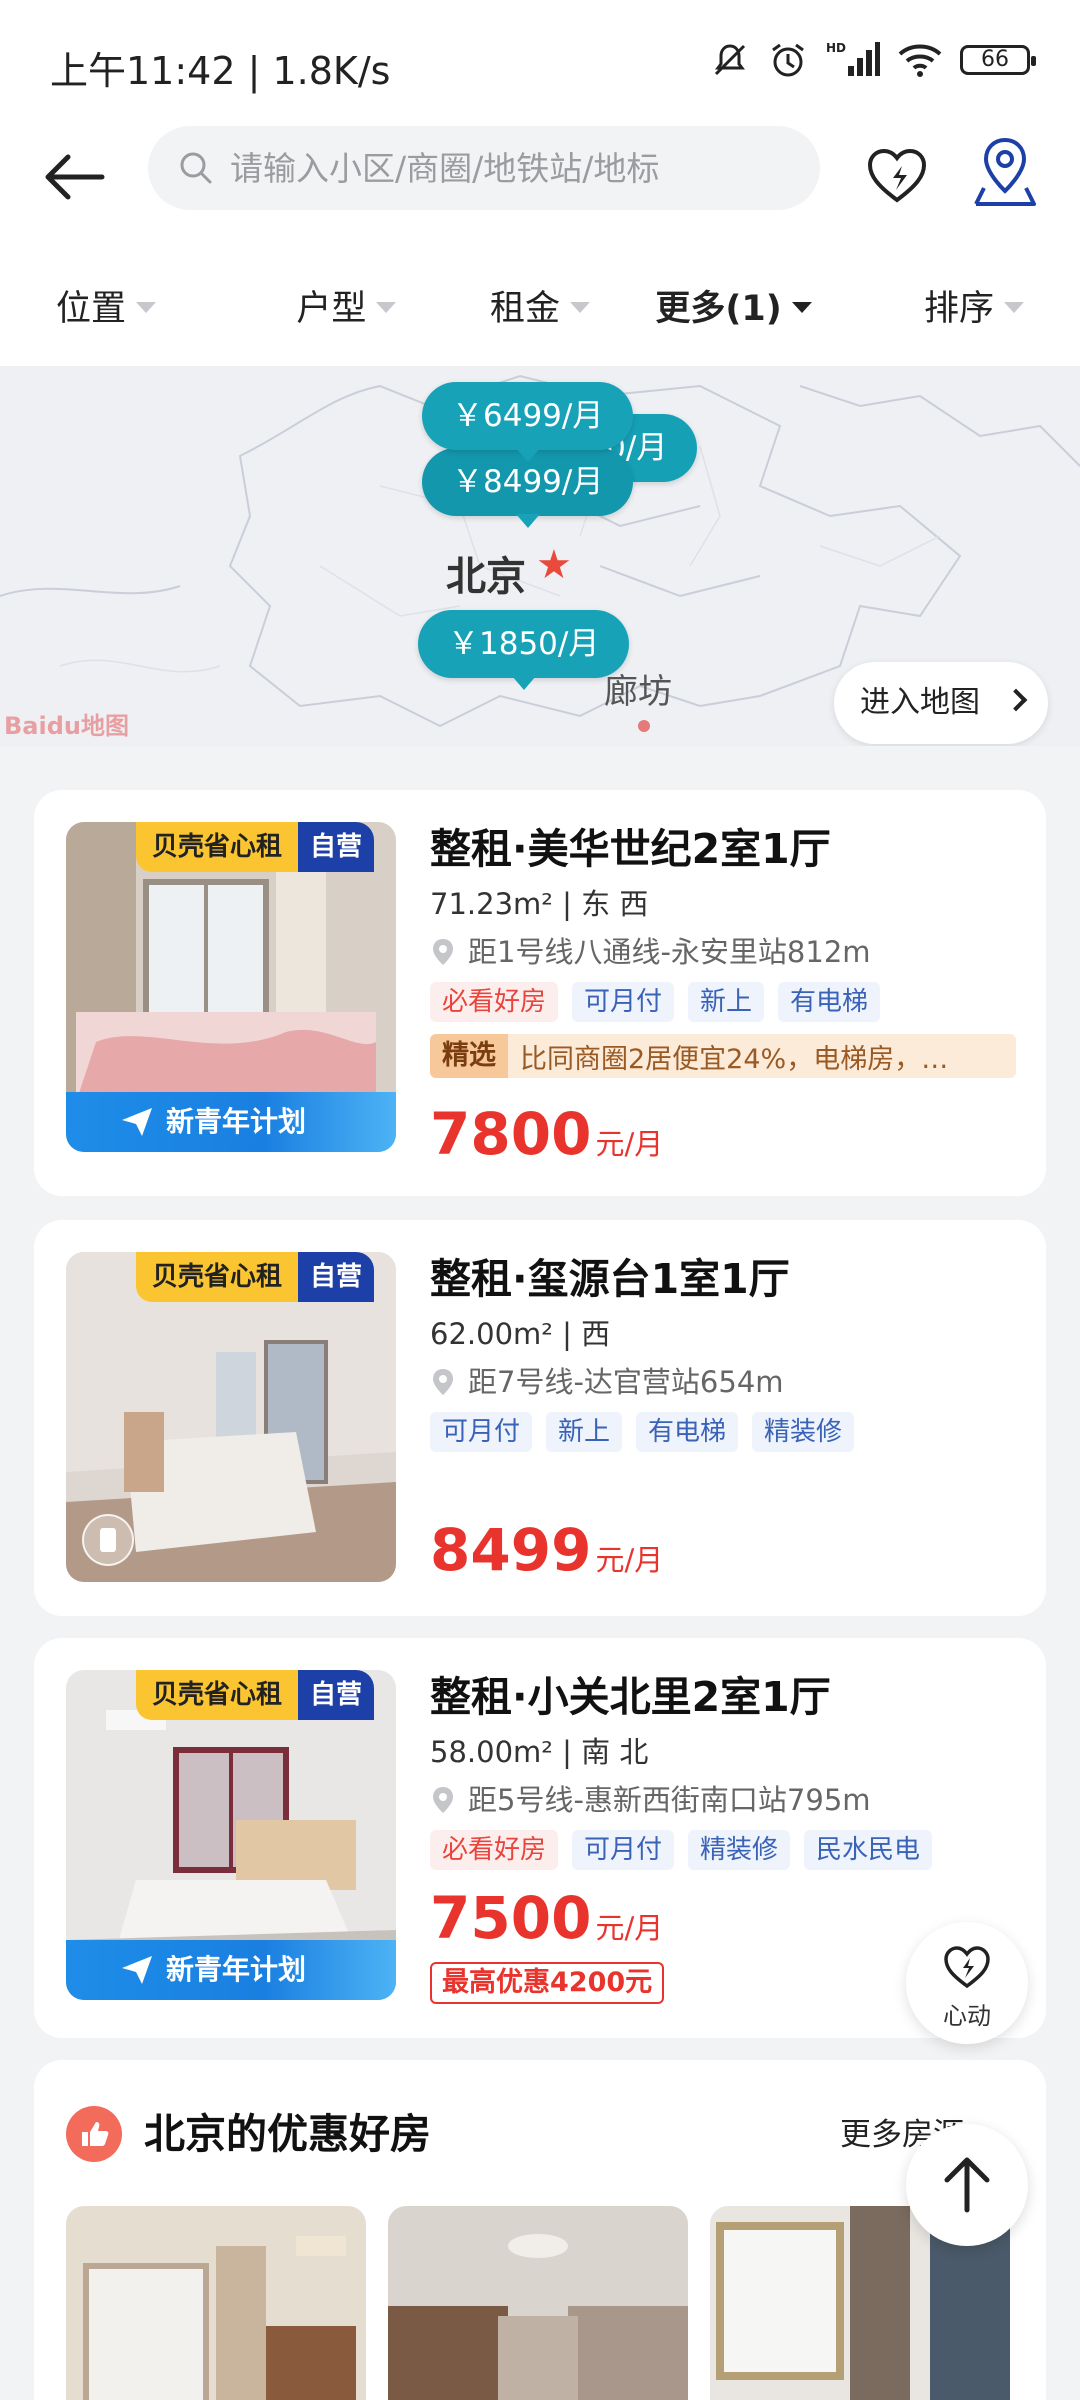 The width and height of the screenshot is (1080, 2400). I want to click on search-box, so click(484, 168).